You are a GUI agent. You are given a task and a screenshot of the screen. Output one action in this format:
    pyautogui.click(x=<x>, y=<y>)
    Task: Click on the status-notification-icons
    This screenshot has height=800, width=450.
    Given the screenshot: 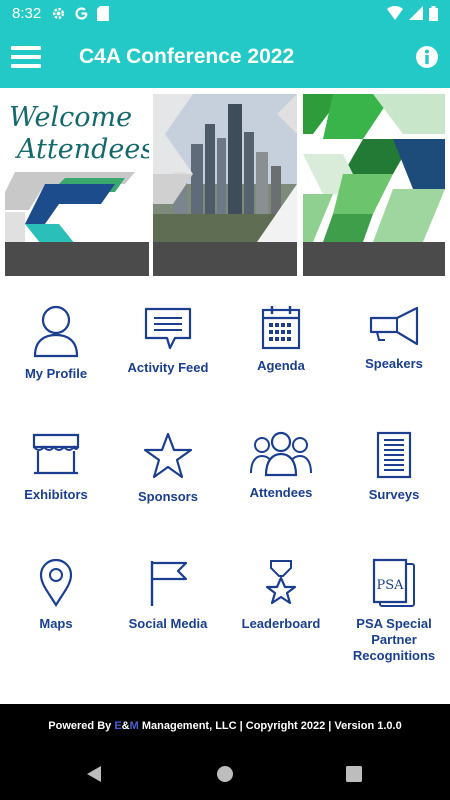 What is the action you would take?
    pyautogui.click(x=80, y=13)
    